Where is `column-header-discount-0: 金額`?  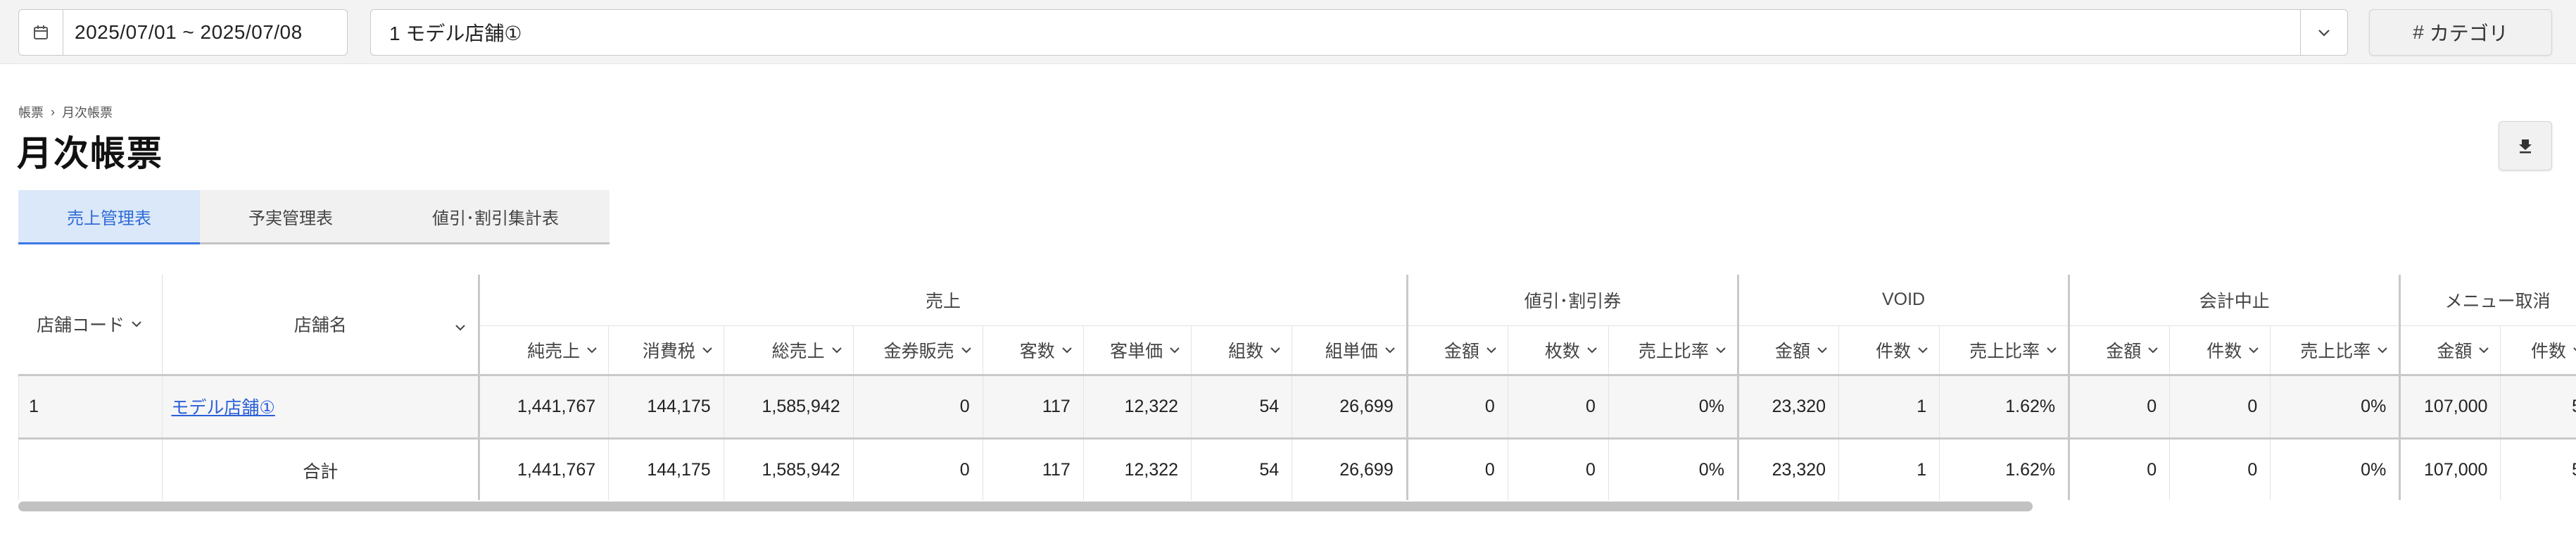 column-header-discount-0: 金額 is located at coordinates (1457, 350).